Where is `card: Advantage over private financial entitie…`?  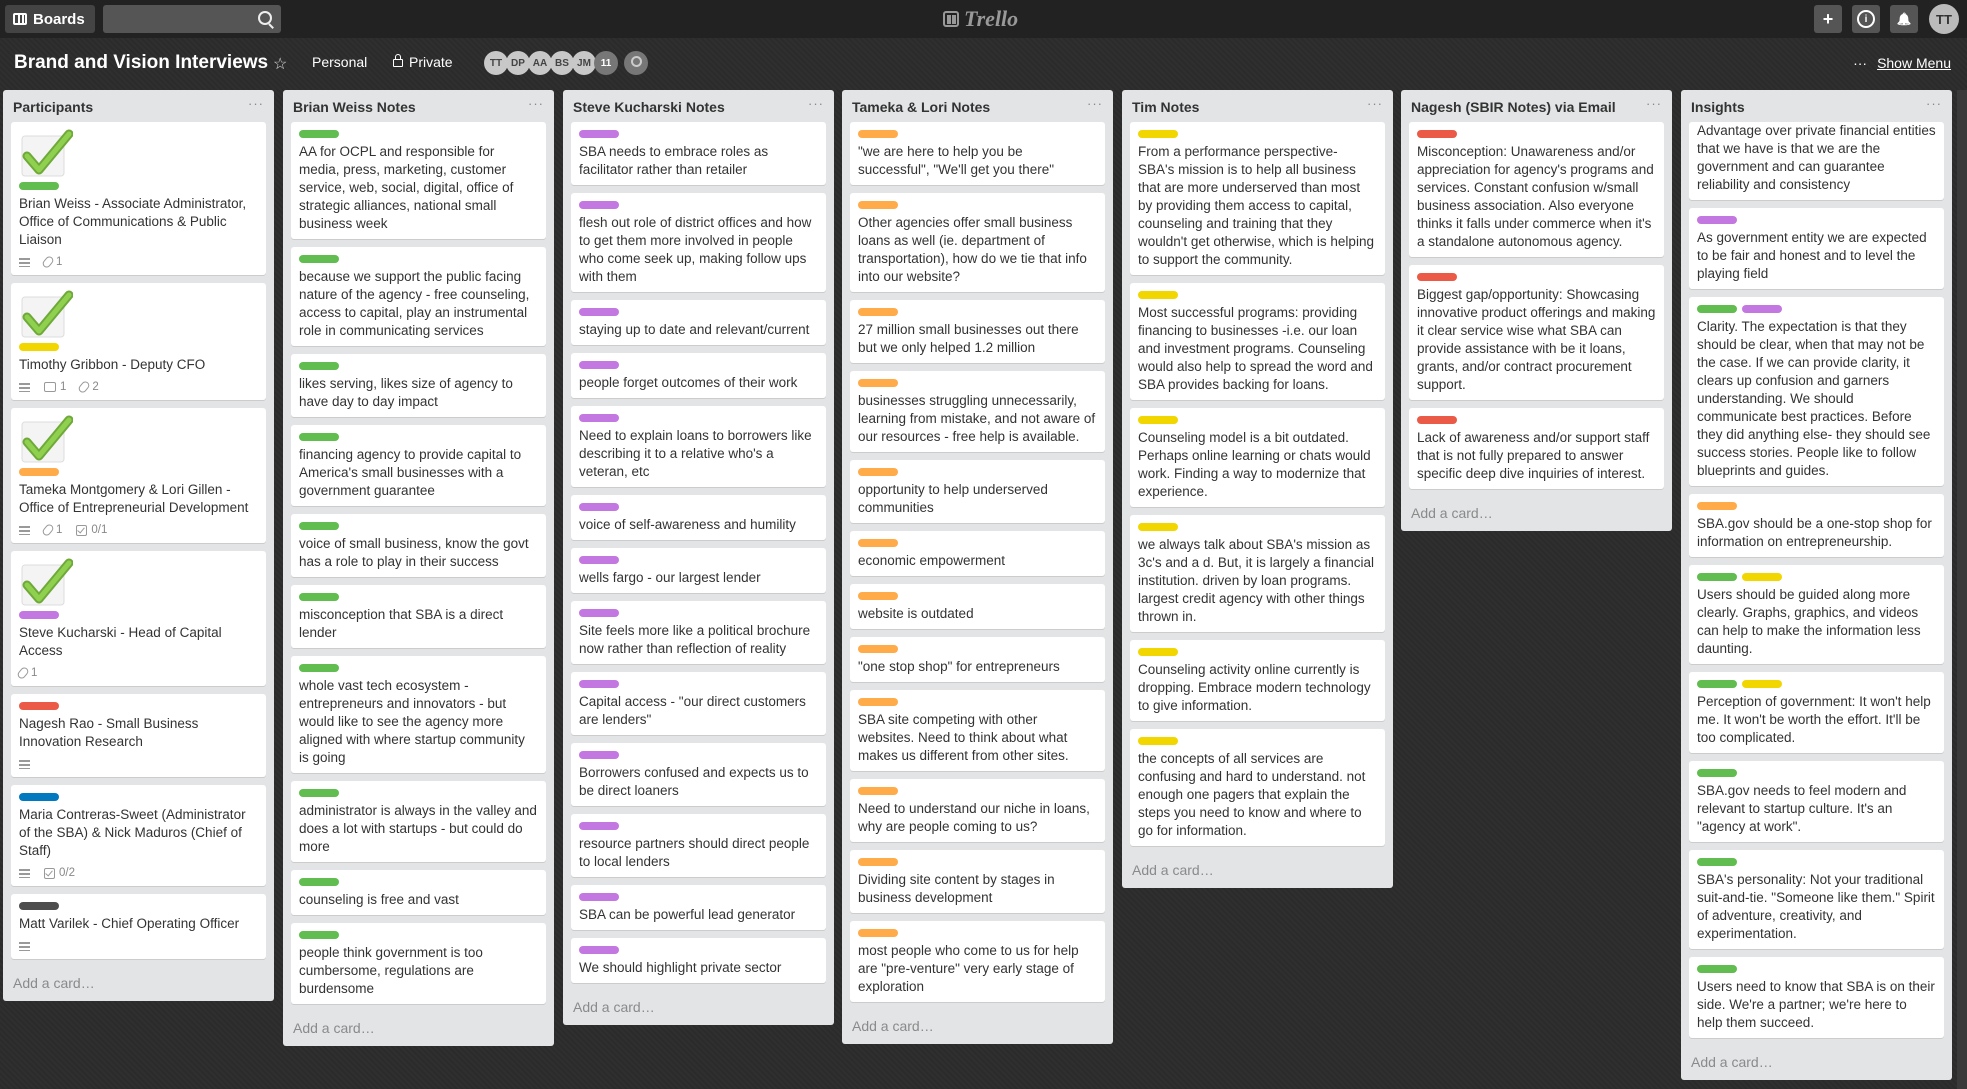 card: Advantage over private financial entitie… is located at coordinates (1816, 161).